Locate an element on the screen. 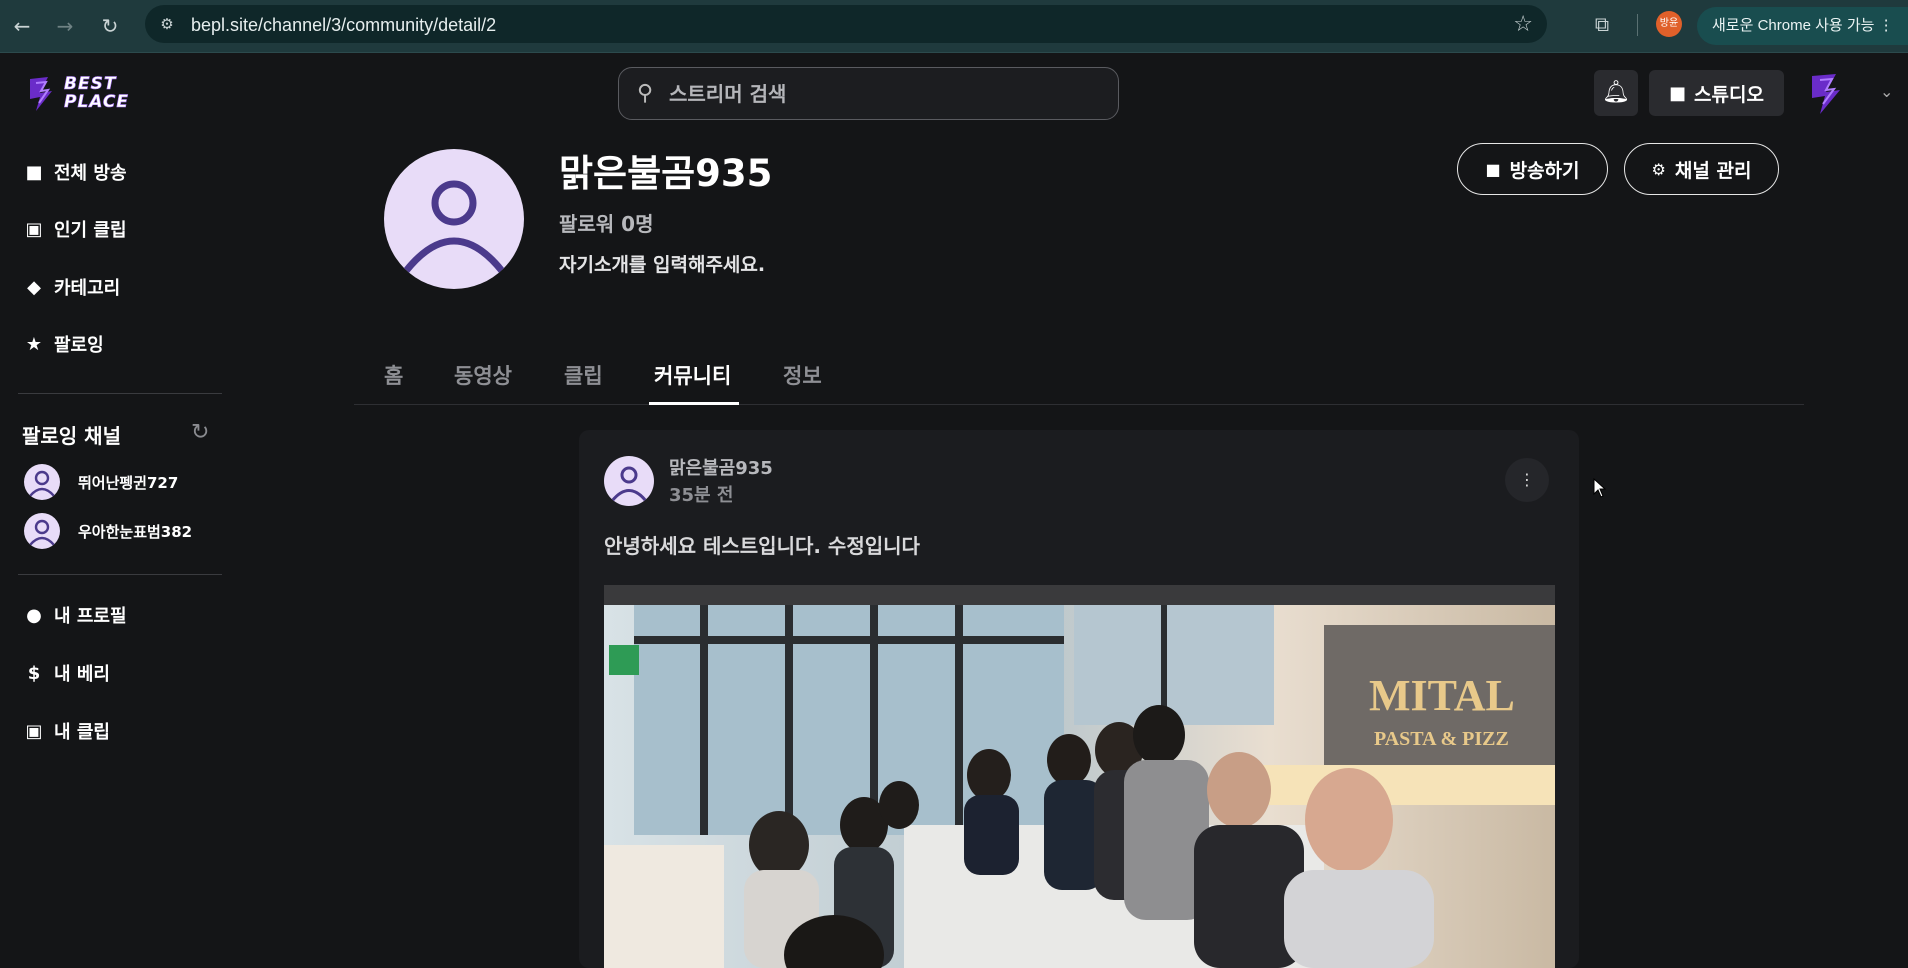 The height and width of the screenshot is (968, 1908). sidebar-item-categories: ◆ 카테고리 is located at coordinates (71, 287).